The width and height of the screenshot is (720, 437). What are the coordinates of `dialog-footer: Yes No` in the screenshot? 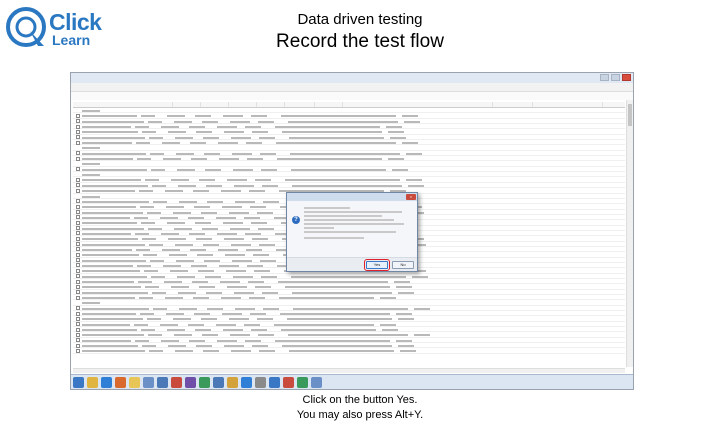 It's located at (352, 264).